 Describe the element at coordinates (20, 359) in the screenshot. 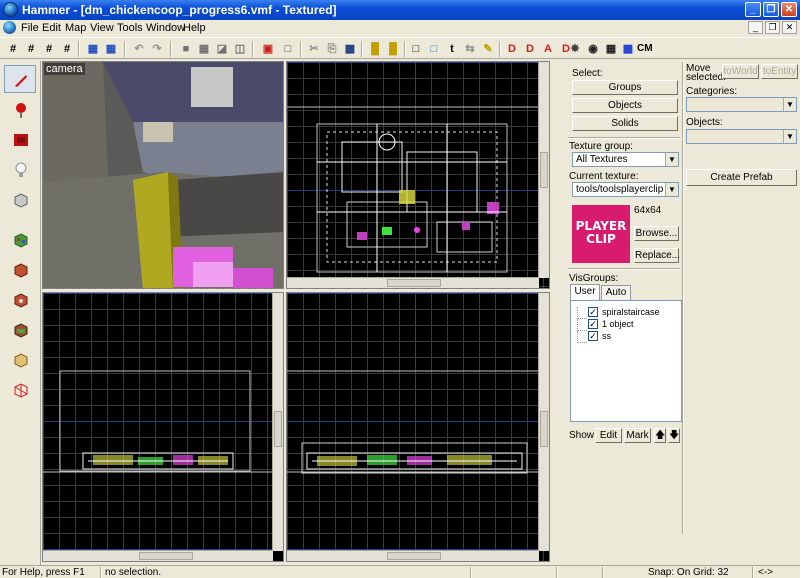

I see `clipping-tool-button` at that location.